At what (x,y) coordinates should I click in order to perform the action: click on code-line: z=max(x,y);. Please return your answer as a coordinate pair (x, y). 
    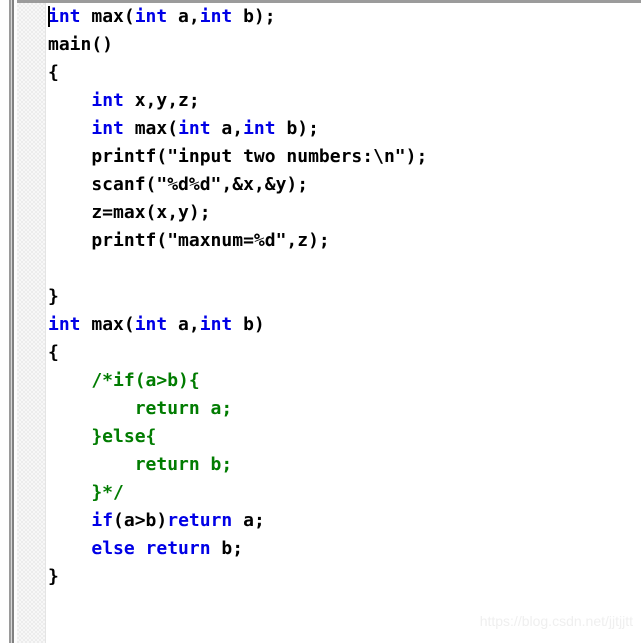
    Looking at the image, I should click on (344, 213).